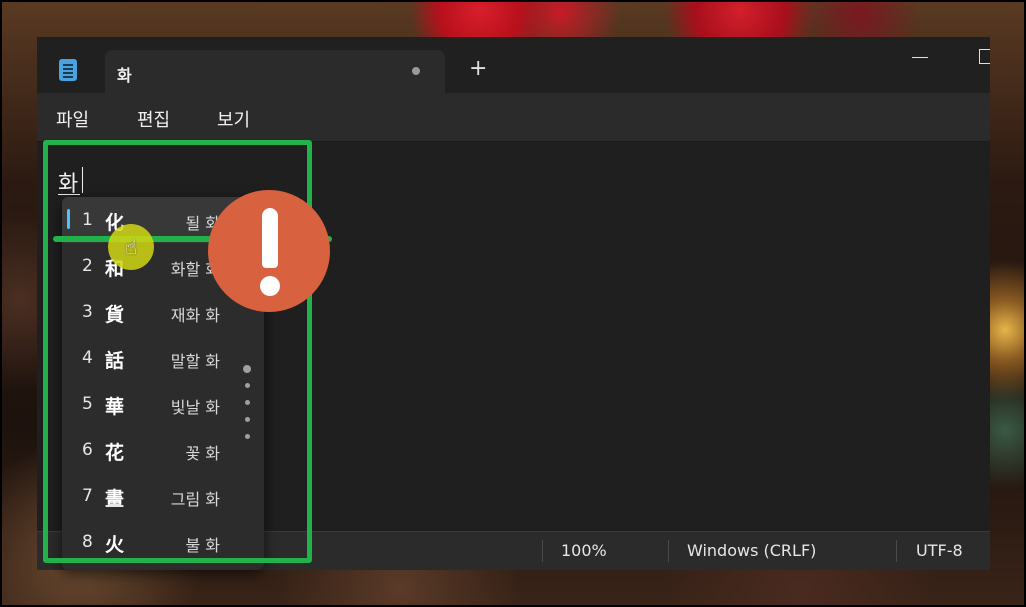 The image size is (1026, 607). Describe the element at coordinates (270, 238) in the screenshot. I see `exclamation-bar` at that location.